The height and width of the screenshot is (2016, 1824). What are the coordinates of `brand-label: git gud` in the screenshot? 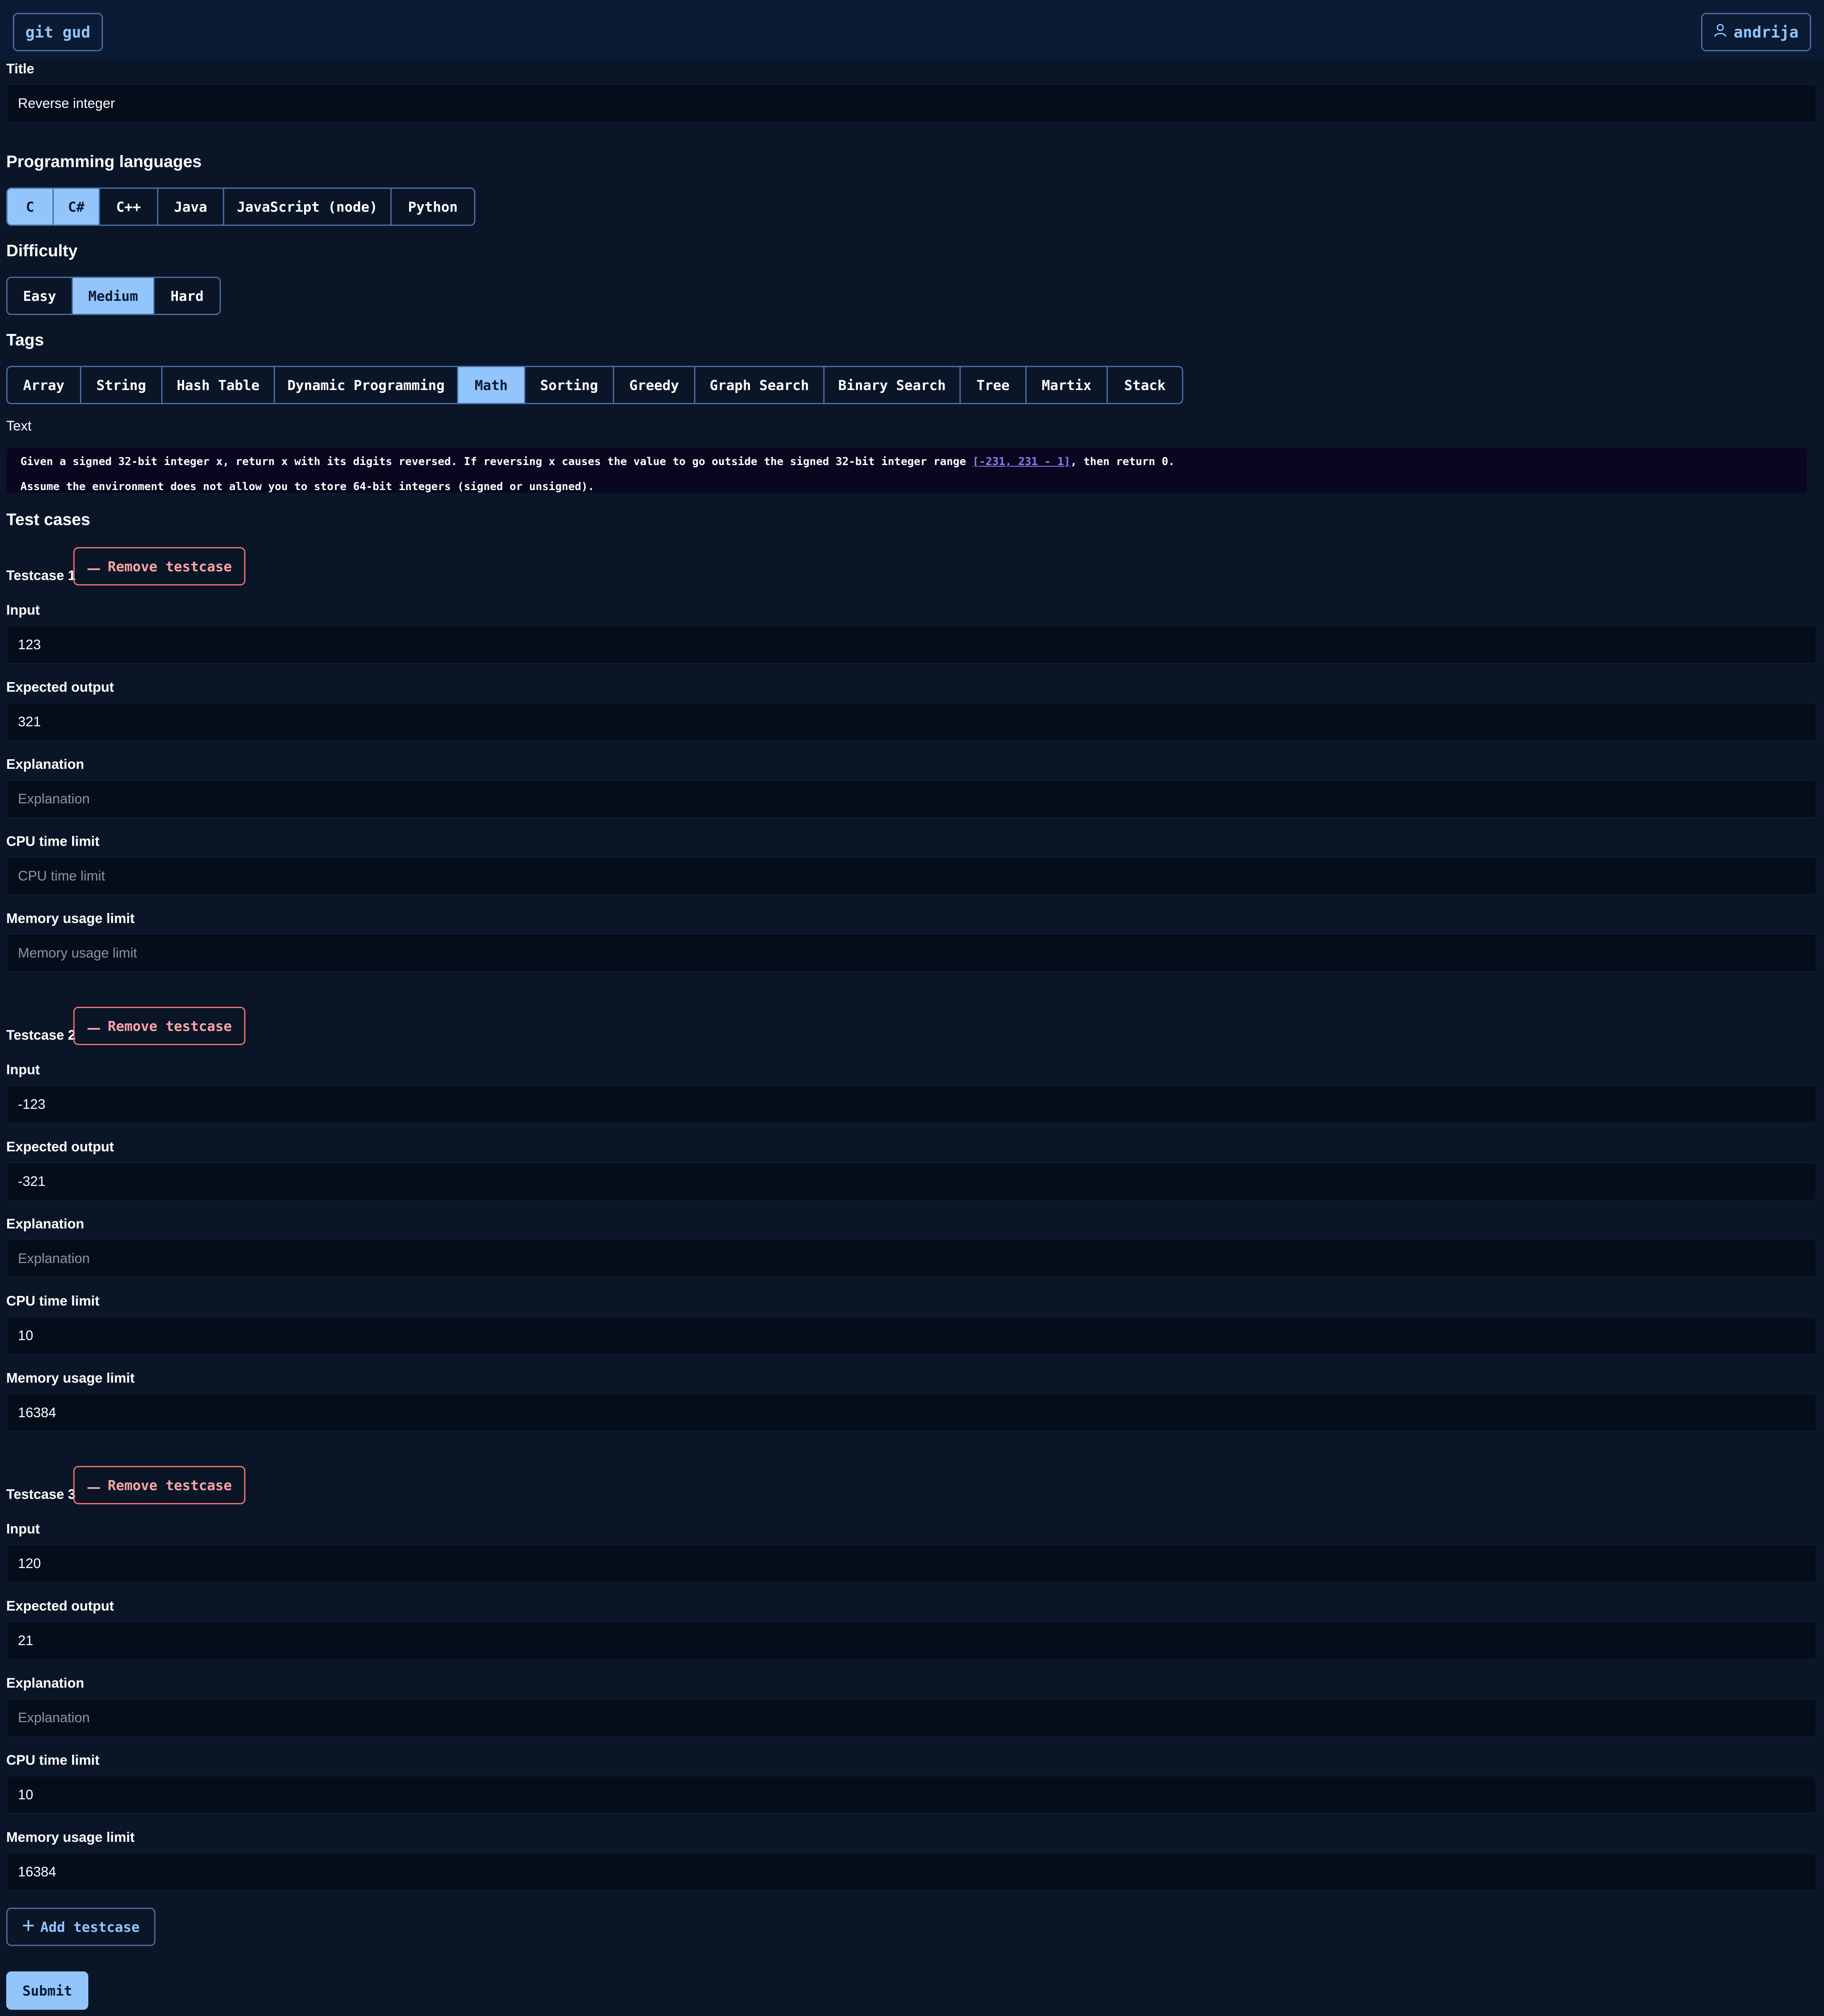 It's located at (57, 32).